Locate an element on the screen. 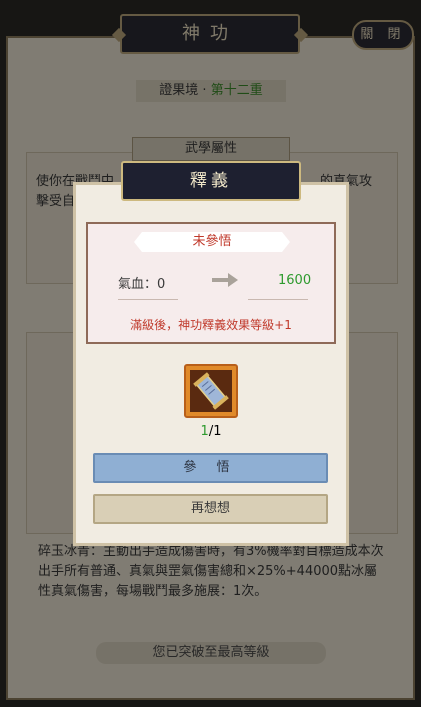  cancel-button: 再想想 is located at coordinates (210, 509).